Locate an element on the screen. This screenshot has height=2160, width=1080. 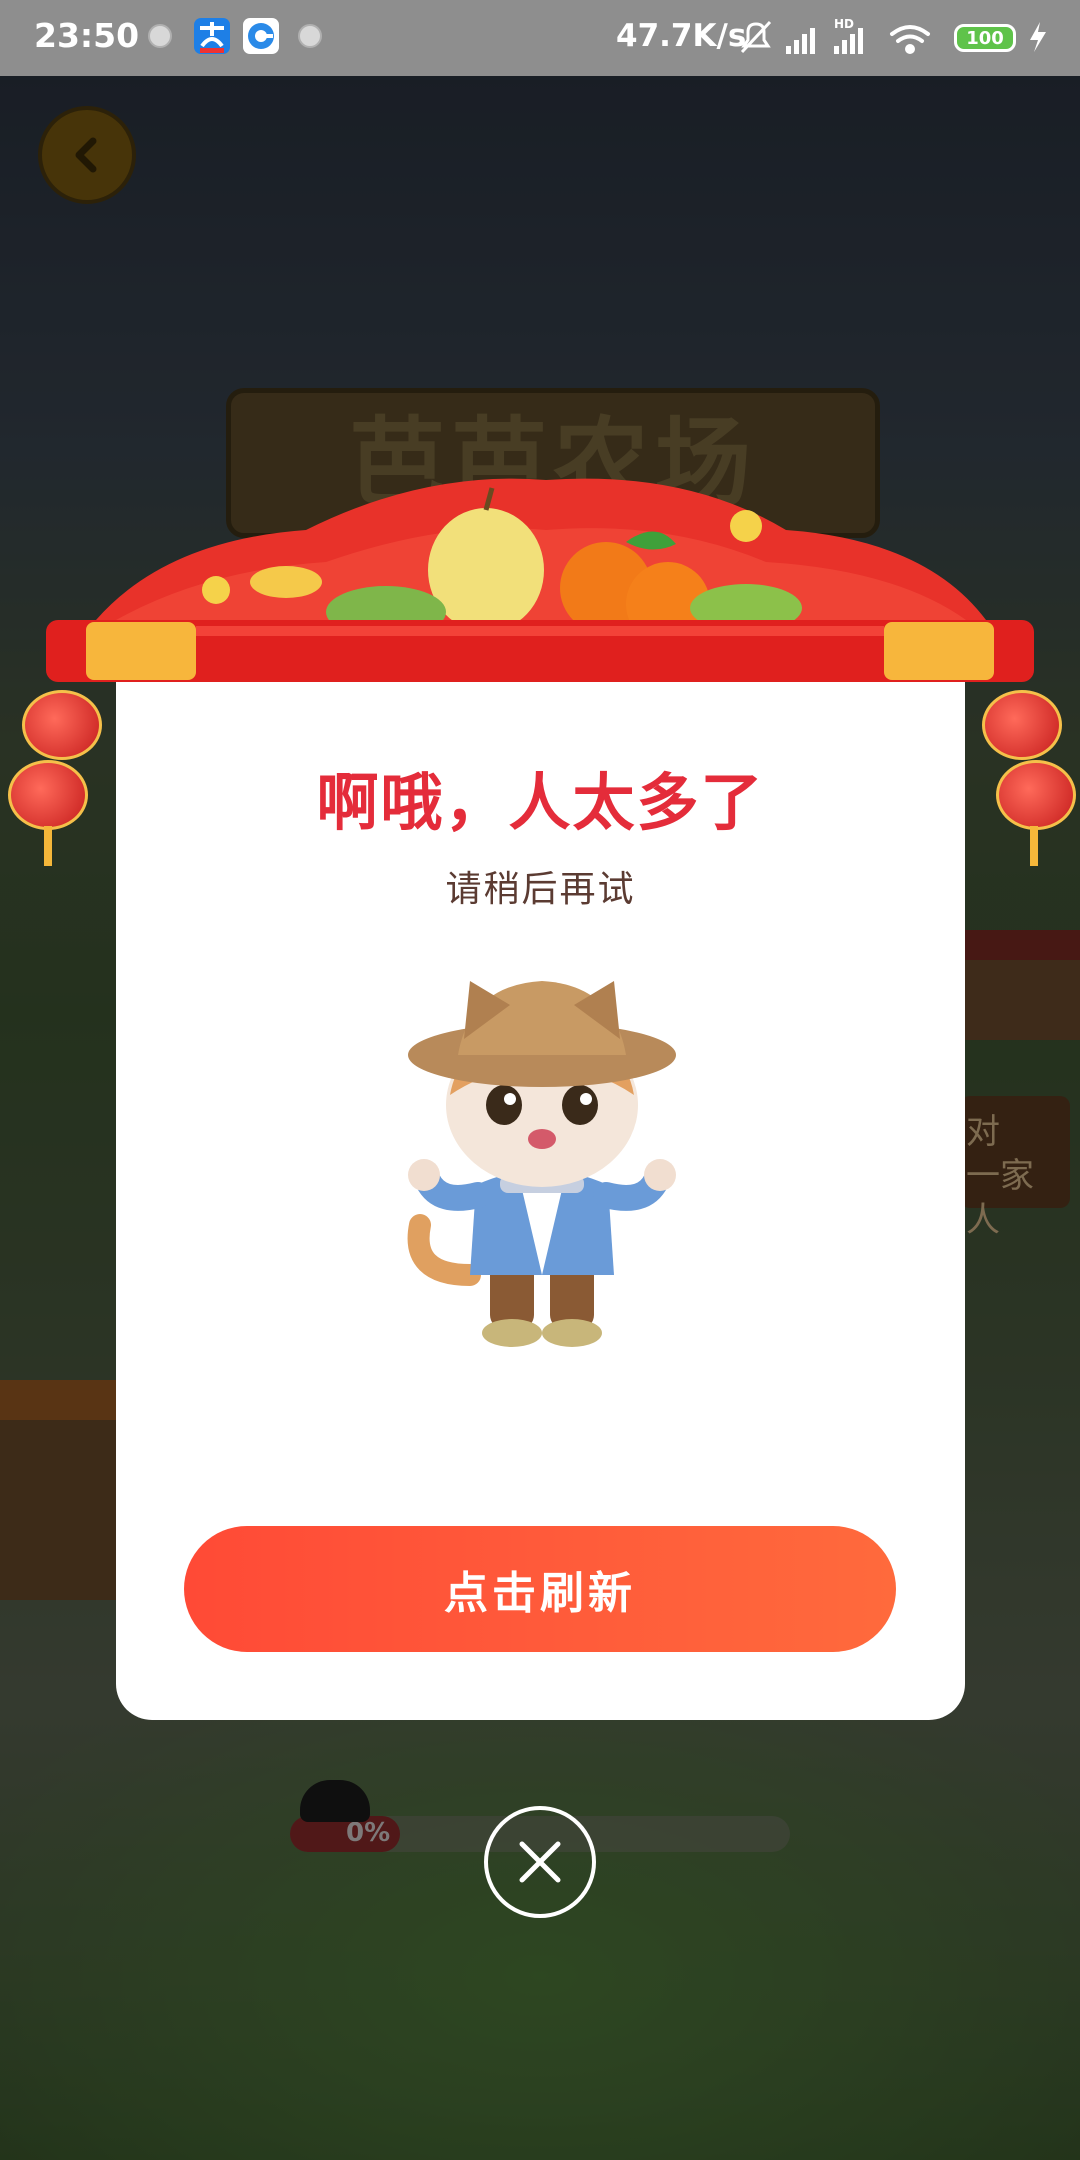
status-icons: HD is located at coordinates (835, 35).